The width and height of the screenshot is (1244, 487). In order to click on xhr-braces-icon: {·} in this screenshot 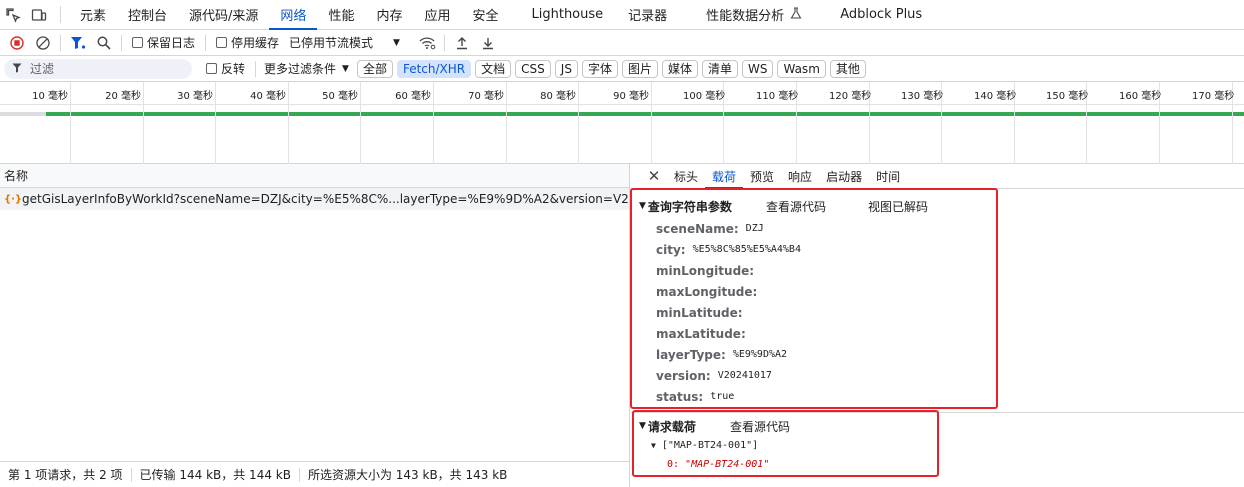, I will do `click(13, 199)`.